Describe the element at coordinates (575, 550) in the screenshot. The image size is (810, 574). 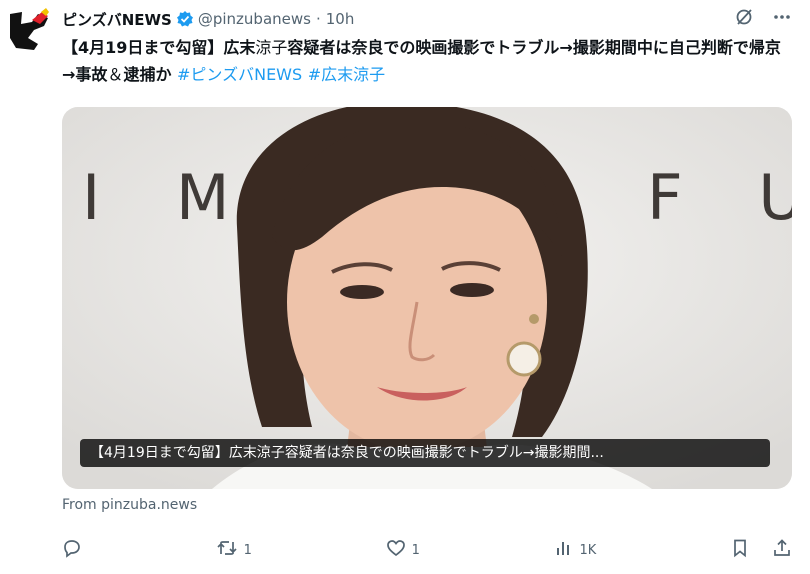
I see `views-button: 1K` at that location.